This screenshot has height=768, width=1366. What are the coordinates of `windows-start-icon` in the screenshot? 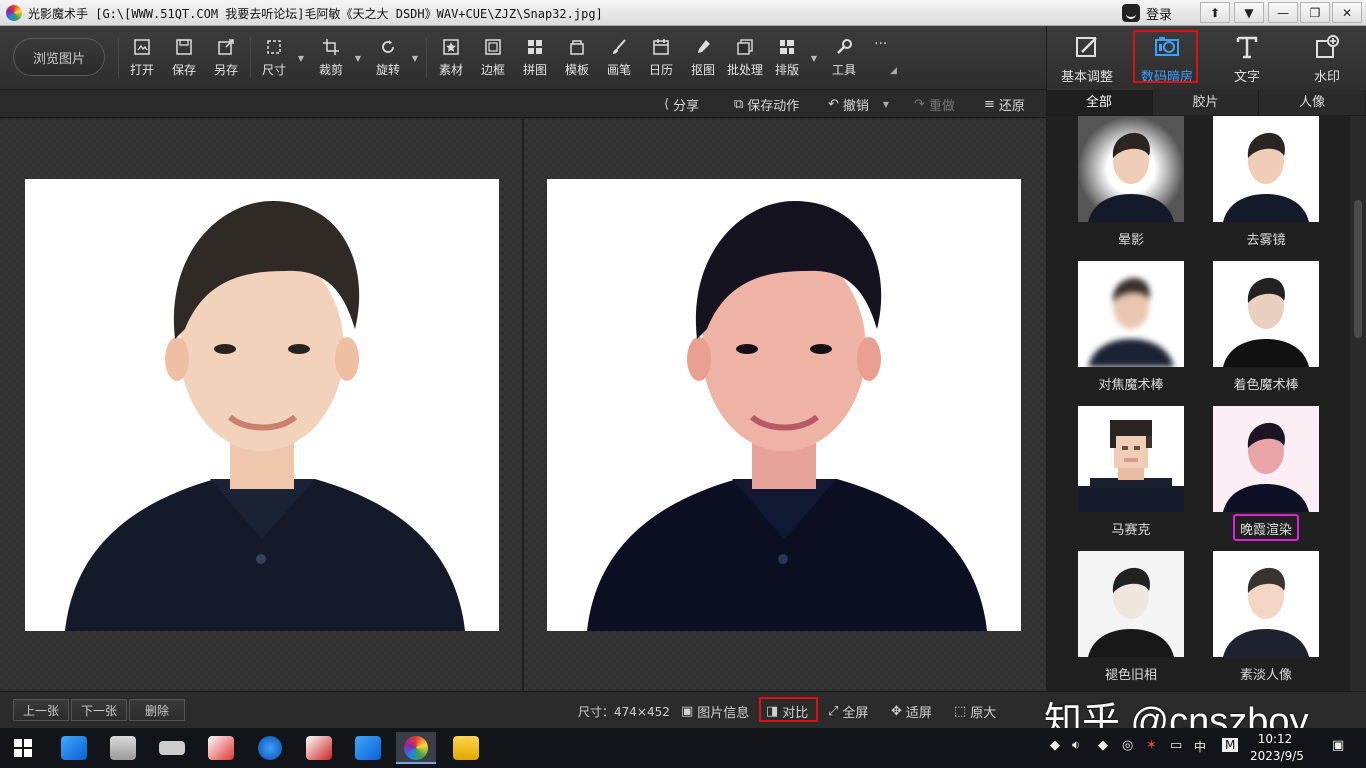 It's located at (23, 748).